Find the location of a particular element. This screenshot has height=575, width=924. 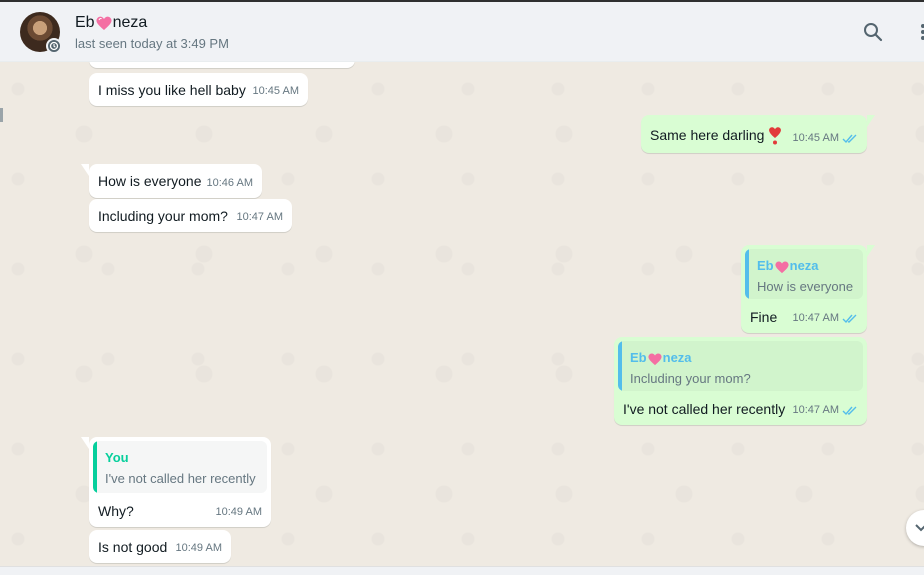

message-text: Fine is located at coordinates (764, 317).